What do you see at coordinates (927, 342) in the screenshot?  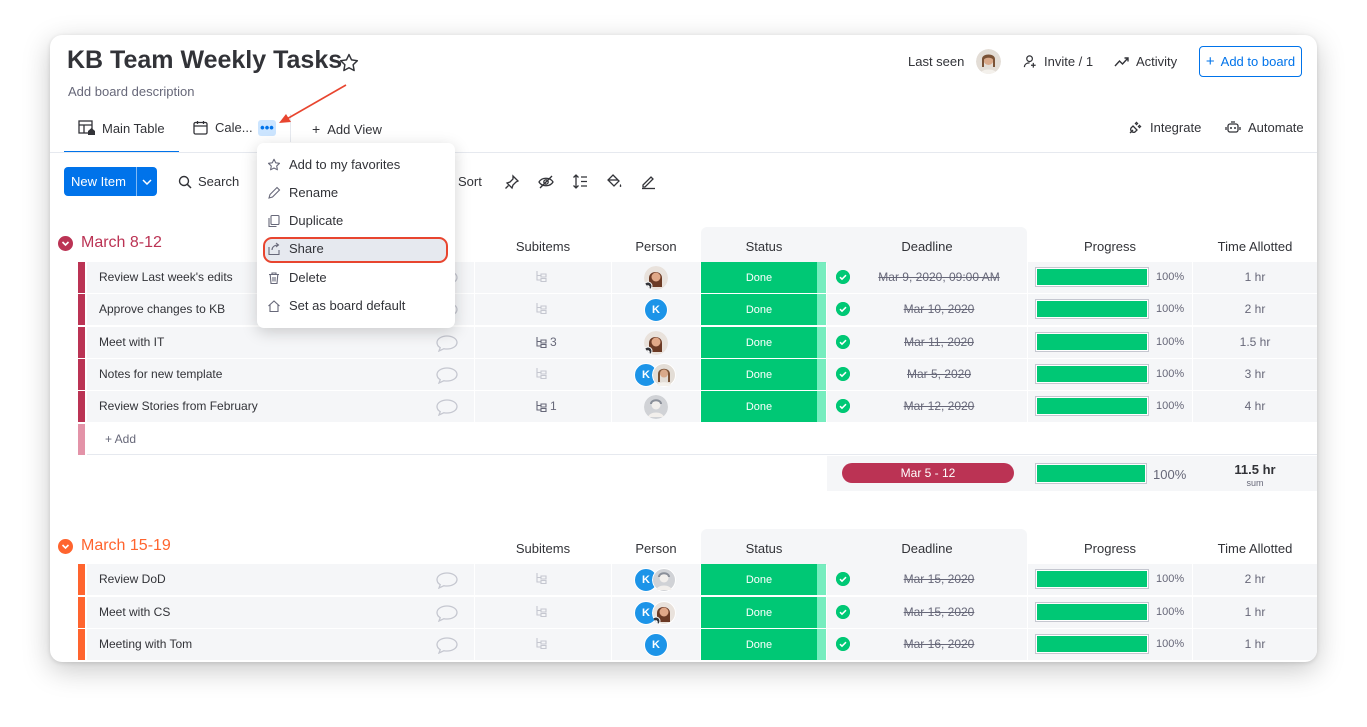 I see `deadline-cell: Mar 11, 2020` at bounding box center [927, 342].